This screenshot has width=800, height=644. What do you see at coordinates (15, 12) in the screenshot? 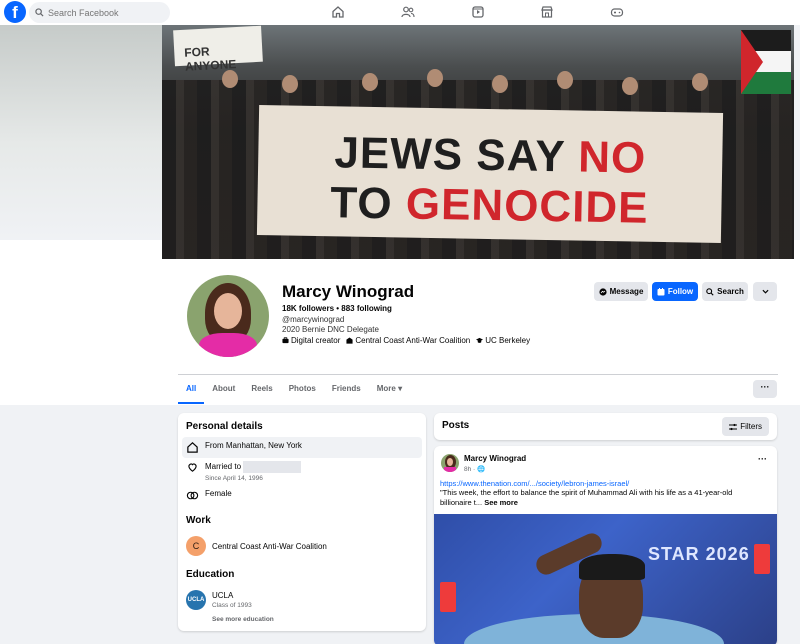
I see `facebook-logo: f` at bounding box center [15, 12].